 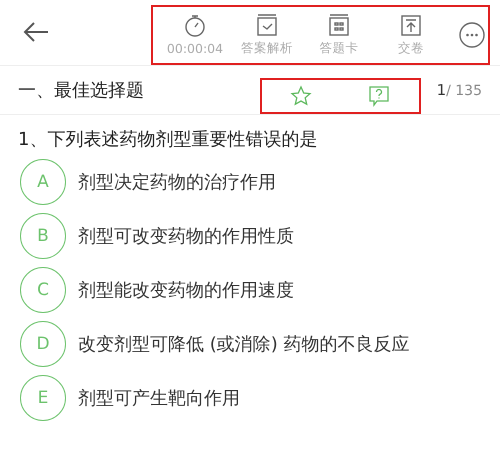 I want to click on more-icon, so click(x=472, y=35).